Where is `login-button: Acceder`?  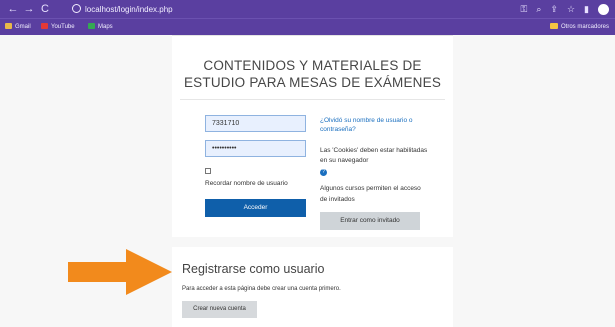
login-button: Acceder is located at coordinates (255, 208).